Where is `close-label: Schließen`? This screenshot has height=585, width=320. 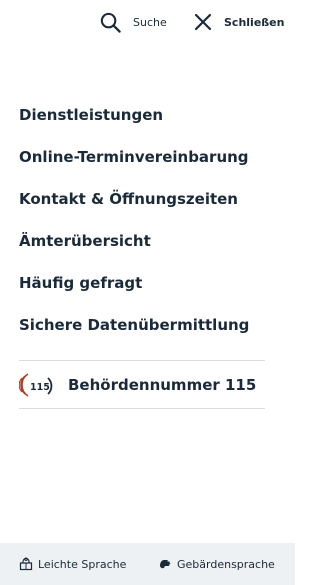 close-label: Schließen is located at coordinates (254, 22).